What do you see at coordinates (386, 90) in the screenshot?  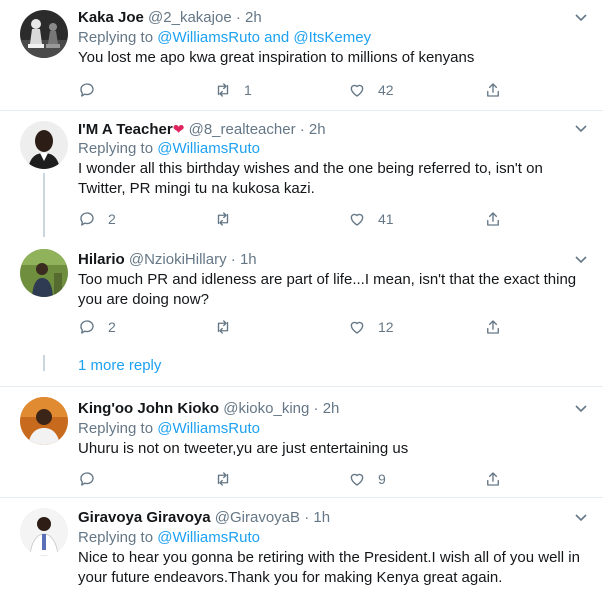 I see `like-count: 42` at bounding box center [386, 90].